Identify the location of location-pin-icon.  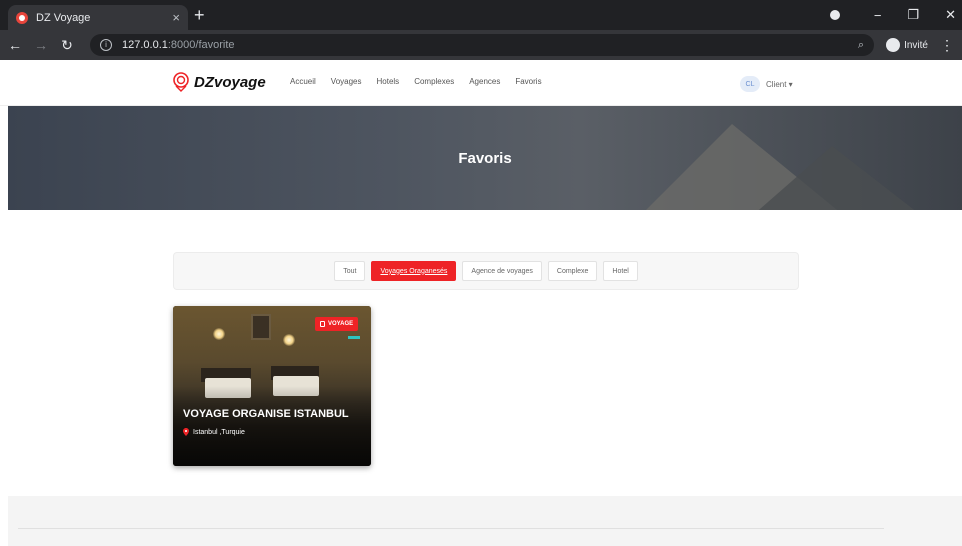
(186, 432).